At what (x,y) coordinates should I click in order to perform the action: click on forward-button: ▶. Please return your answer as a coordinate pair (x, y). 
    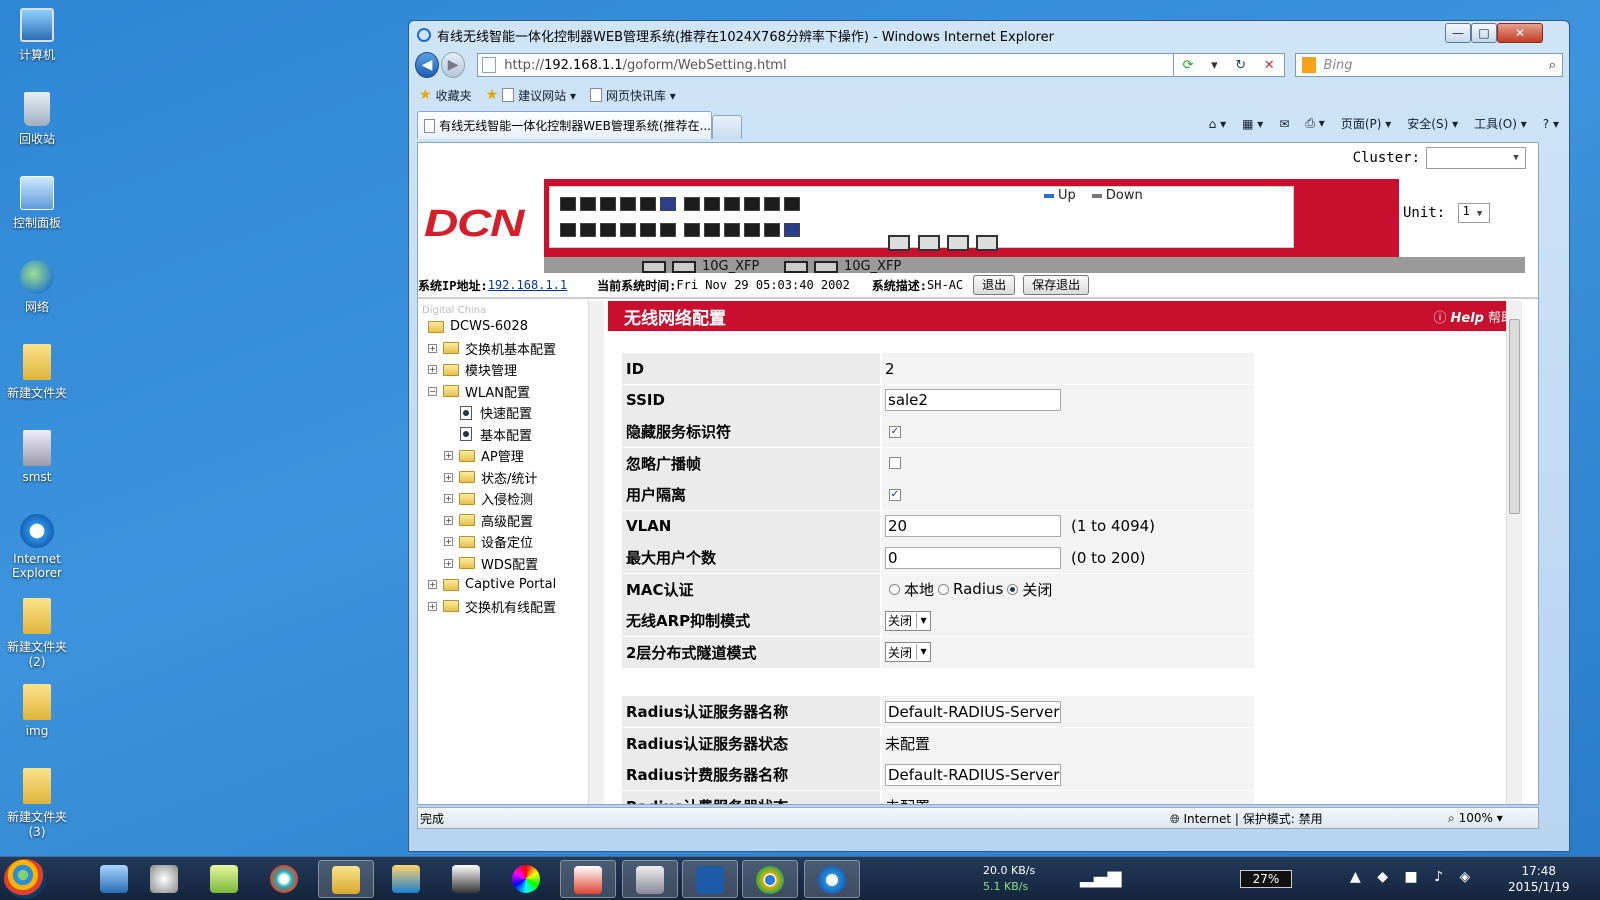
    Looking at the image, I should click on (453, 65).